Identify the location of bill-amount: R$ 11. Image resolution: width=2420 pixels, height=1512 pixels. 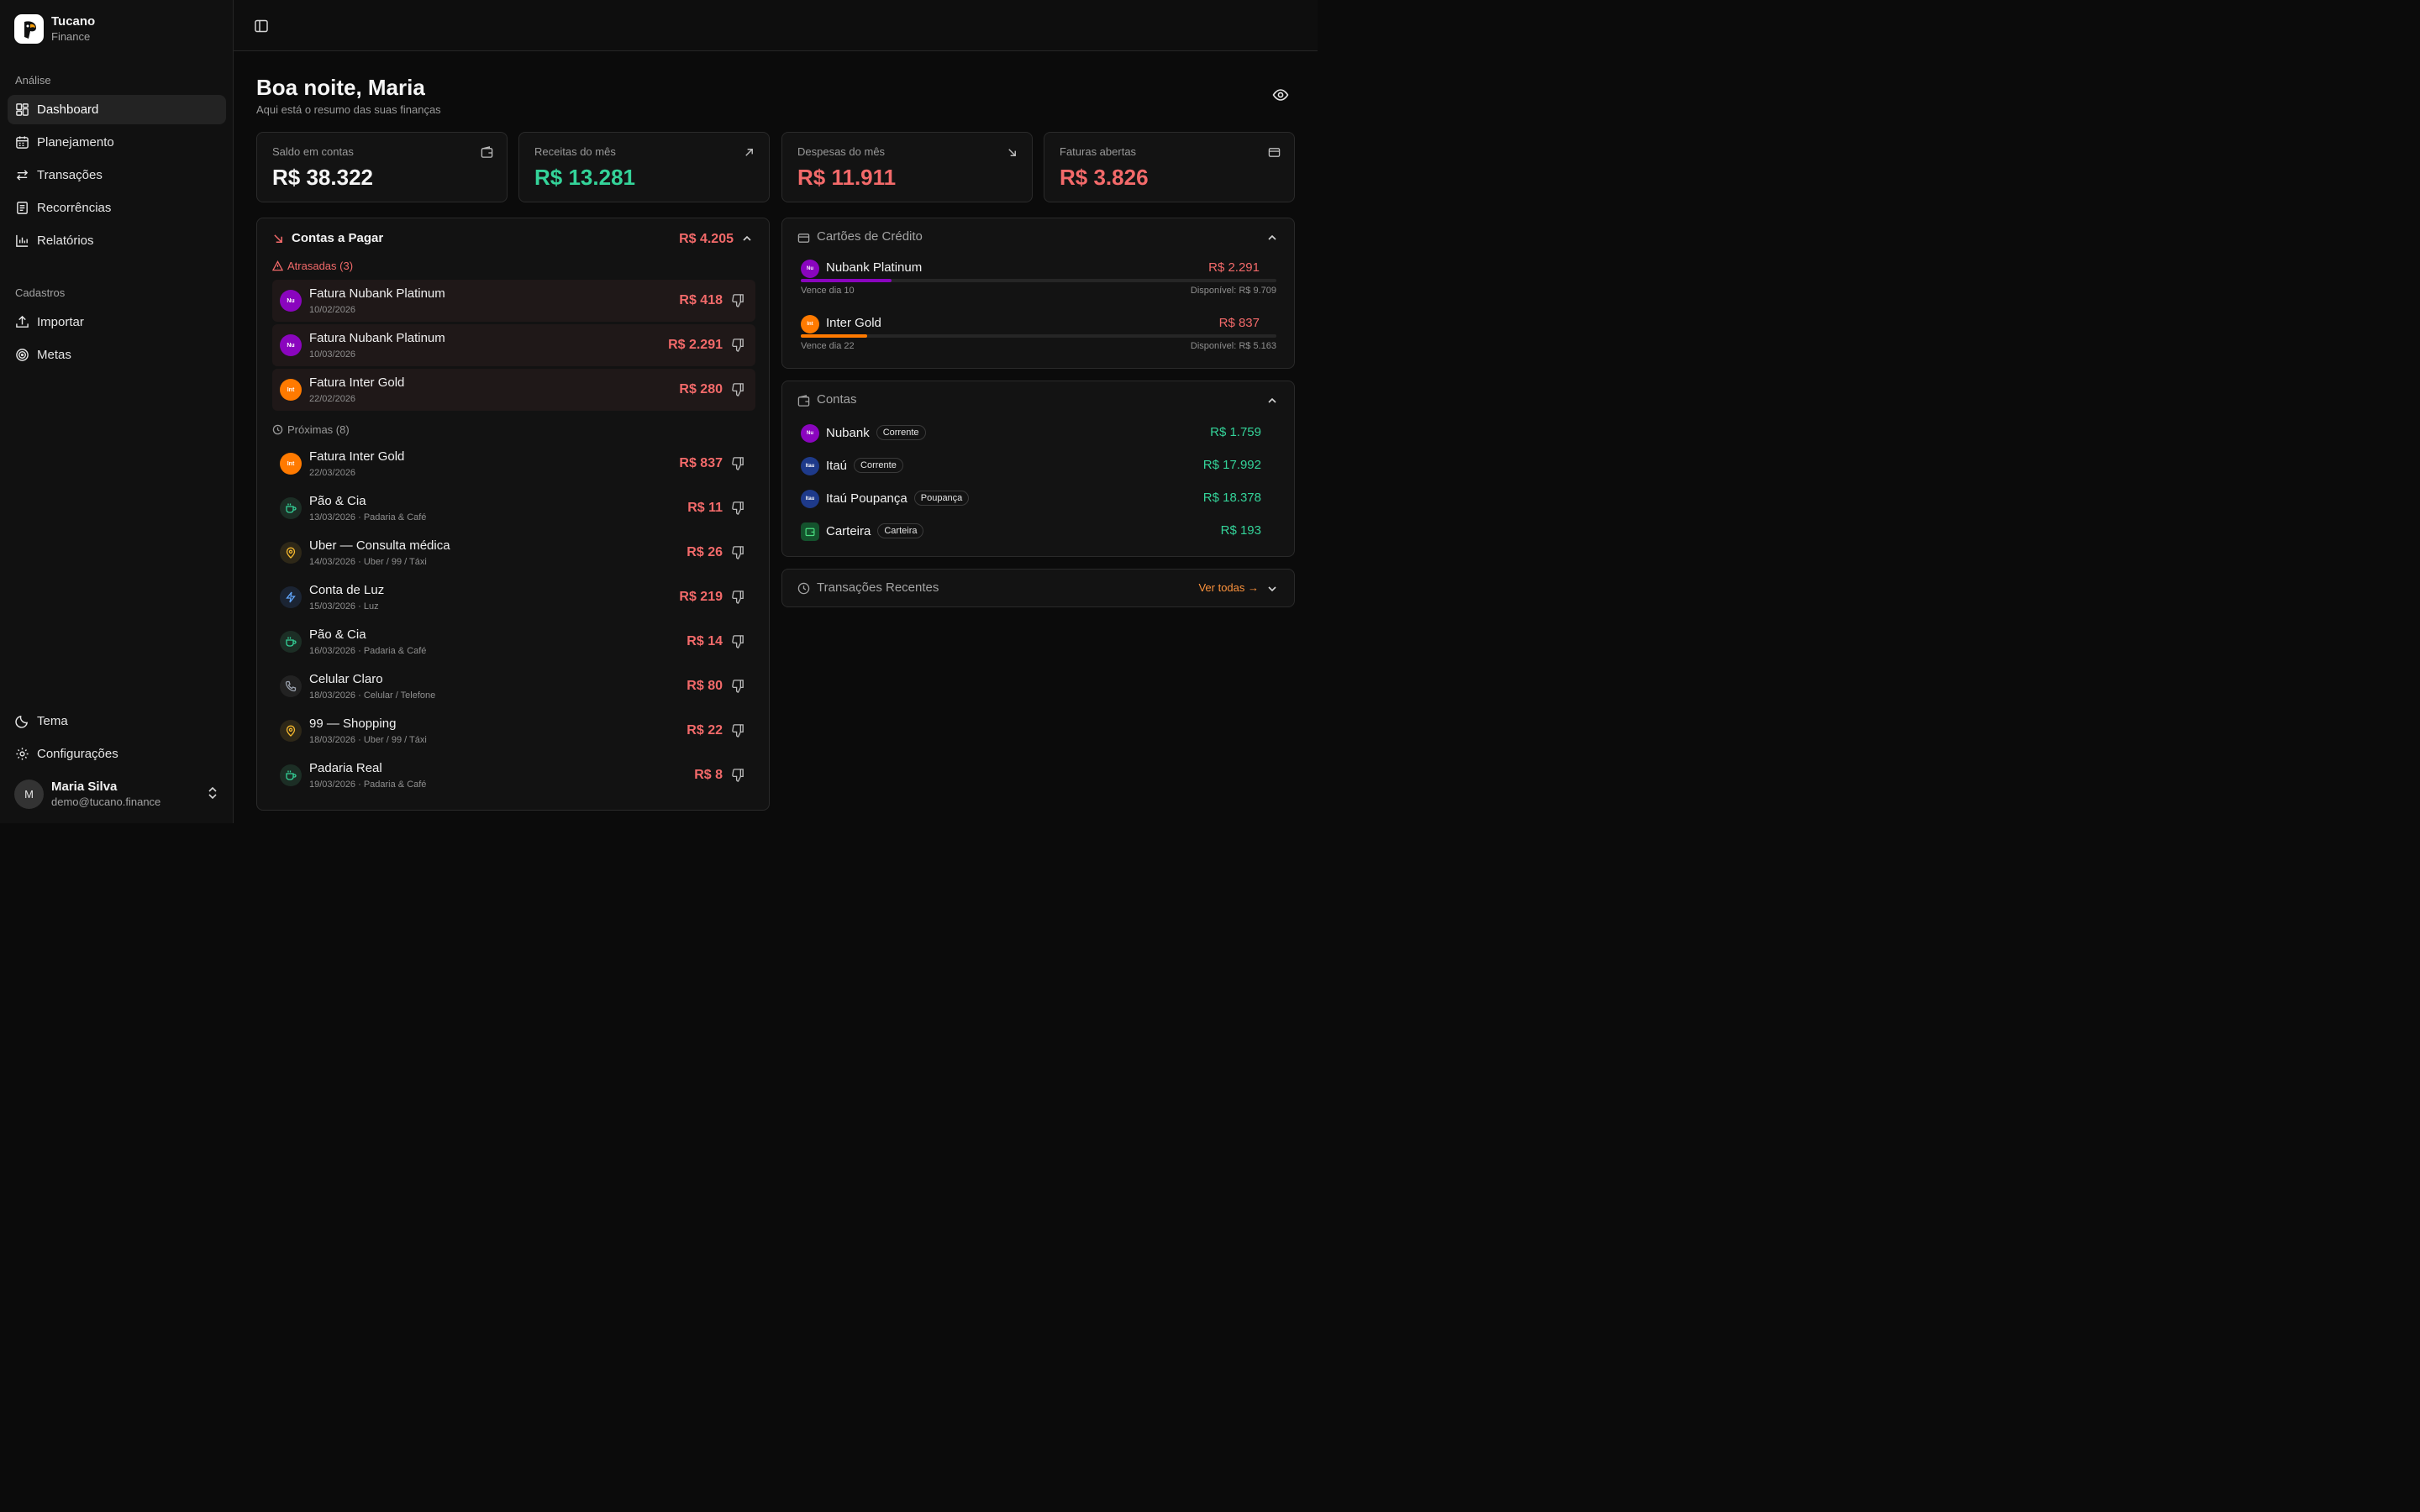
(705, 508).